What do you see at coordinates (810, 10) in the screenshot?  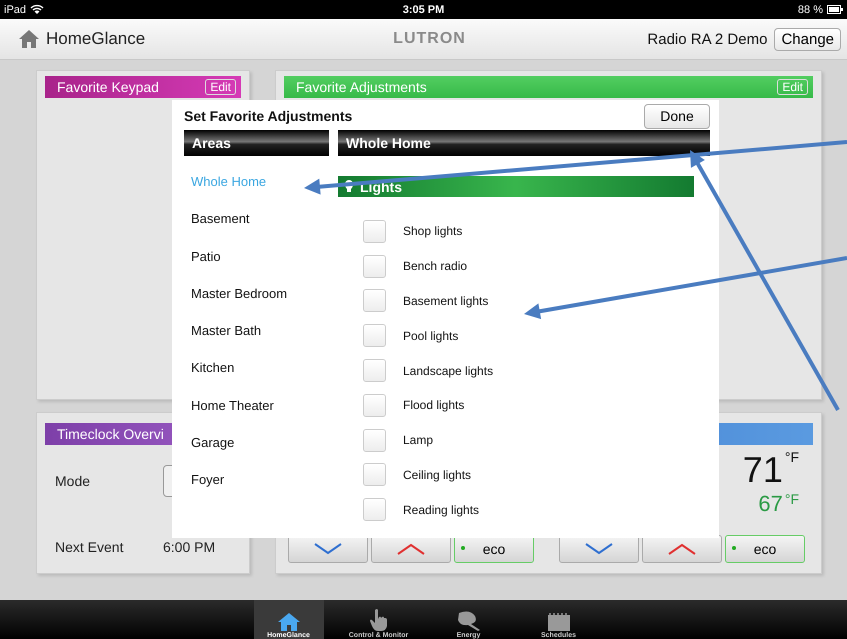 I see `battery-percent: 88 %` at bounding box center [810, 10].